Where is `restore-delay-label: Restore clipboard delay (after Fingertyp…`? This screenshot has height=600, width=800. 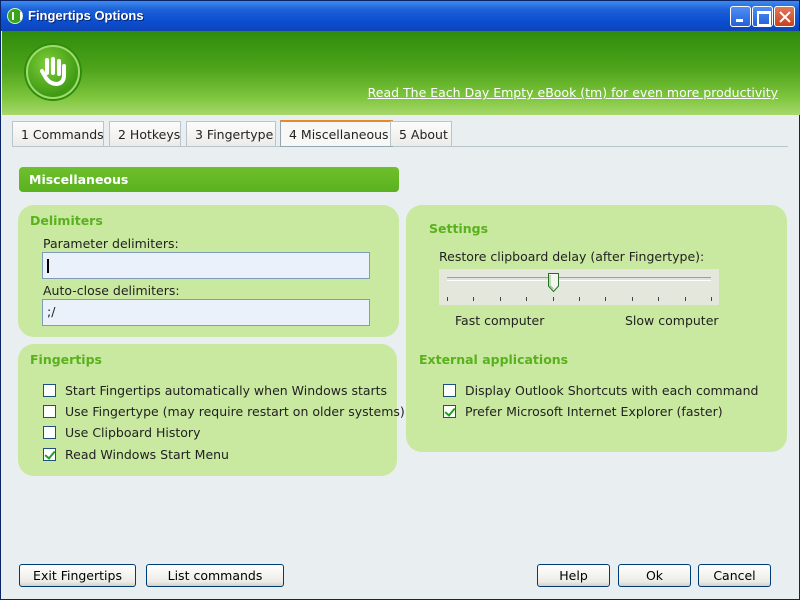 restore-delay-label: Restore clipboard delay (after Fingertyp… is located at coordinates (572, 256).